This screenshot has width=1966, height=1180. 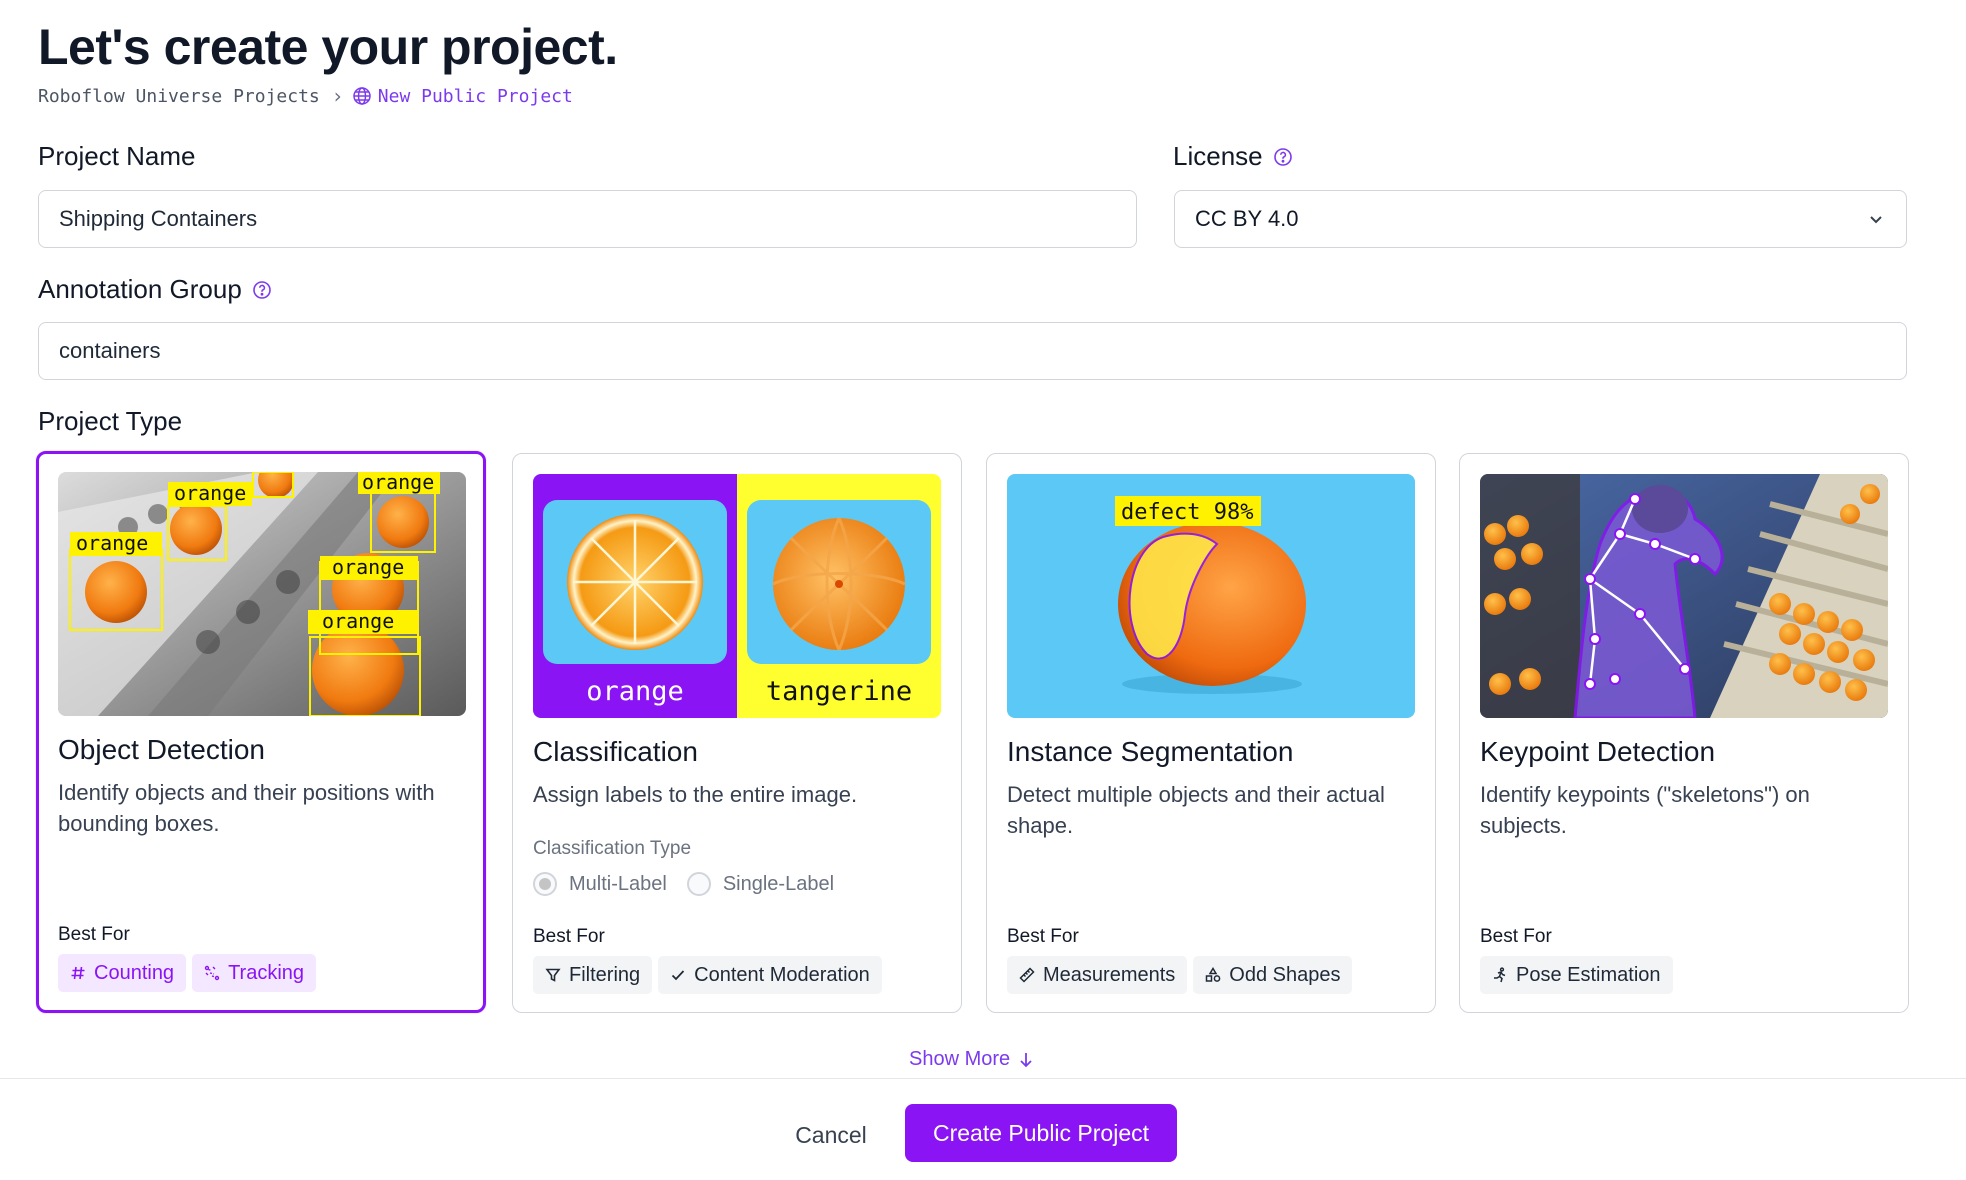 What do you see at coordinates (778, 883) in the screenshot?
I see `radio-label: Single-Label` at bounding box center [778, 883].